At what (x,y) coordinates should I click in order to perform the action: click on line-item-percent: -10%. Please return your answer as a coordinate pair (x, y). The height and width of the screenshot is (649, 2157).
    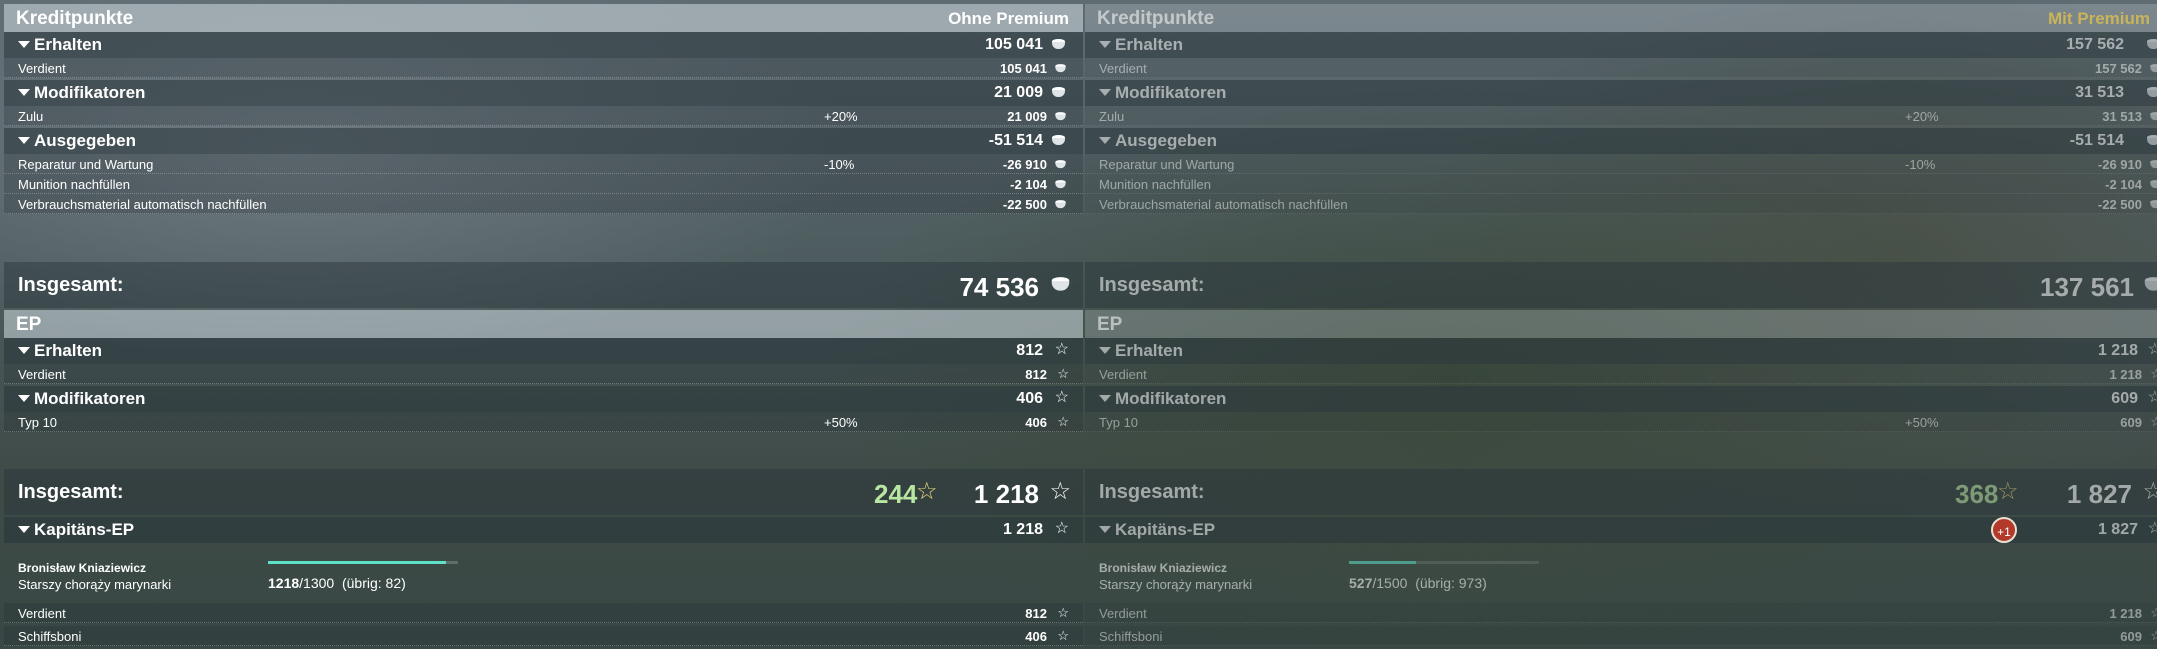
    Looking at the image, I should click on (839, 164).